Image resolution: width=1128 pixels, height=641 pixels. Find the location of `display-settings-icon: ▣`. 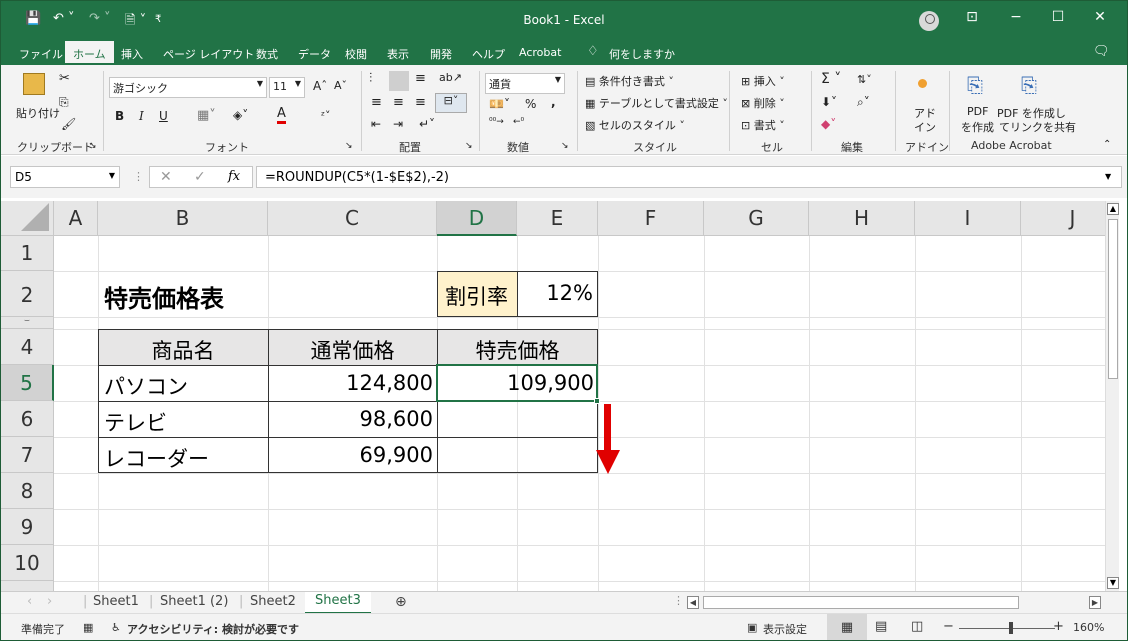

display-settings-icon: ▣ is located at coordinates (752, 627).